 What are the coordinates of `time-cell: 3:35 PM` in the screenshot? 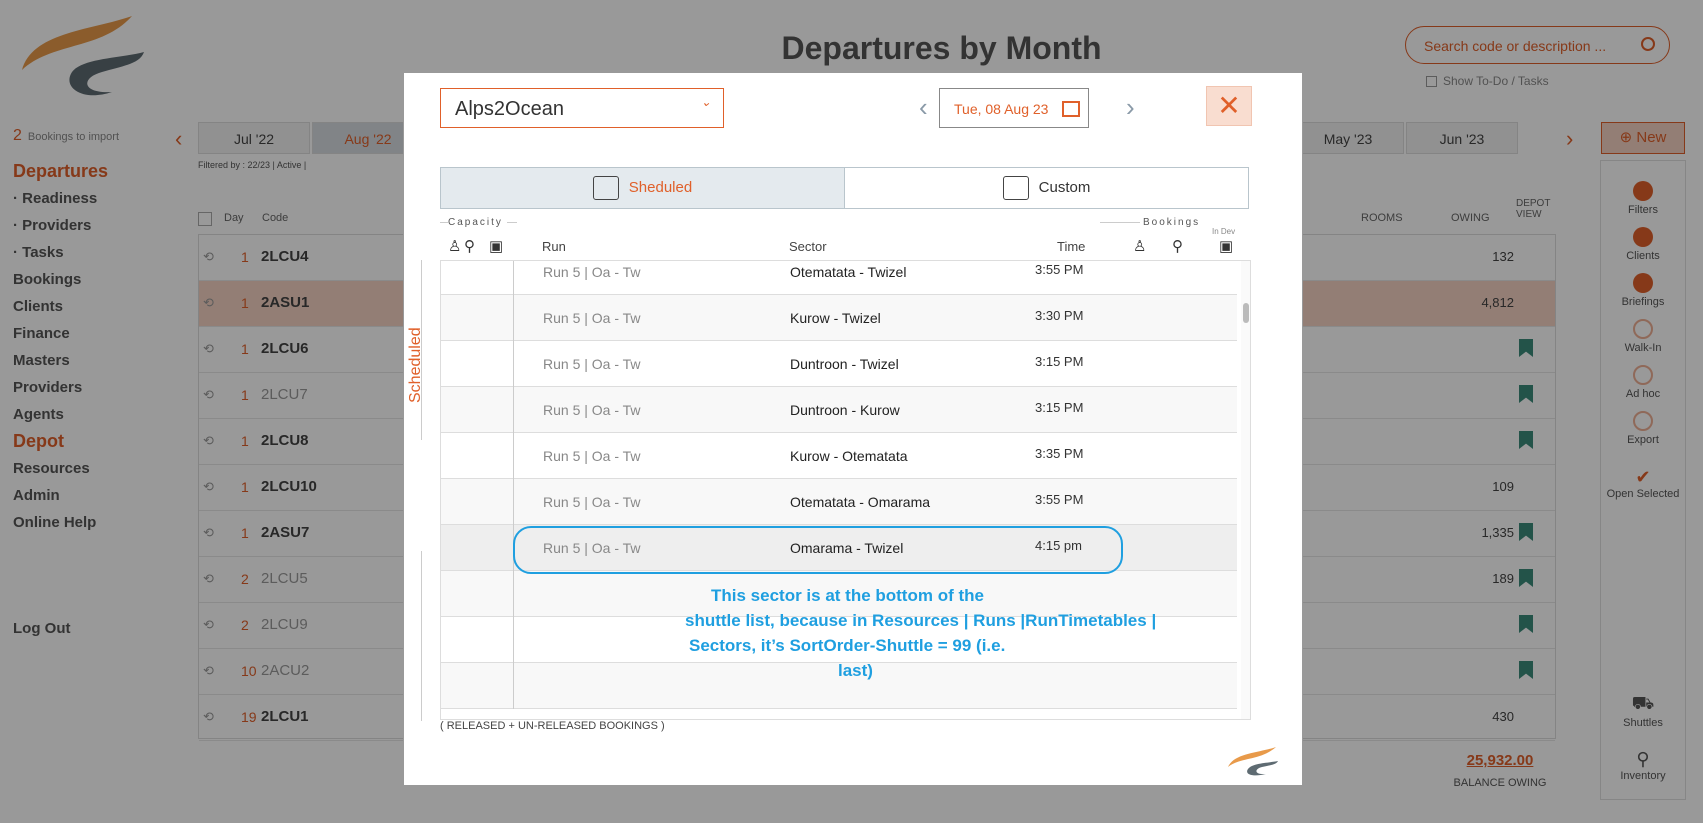 It's located at (1059, 453).